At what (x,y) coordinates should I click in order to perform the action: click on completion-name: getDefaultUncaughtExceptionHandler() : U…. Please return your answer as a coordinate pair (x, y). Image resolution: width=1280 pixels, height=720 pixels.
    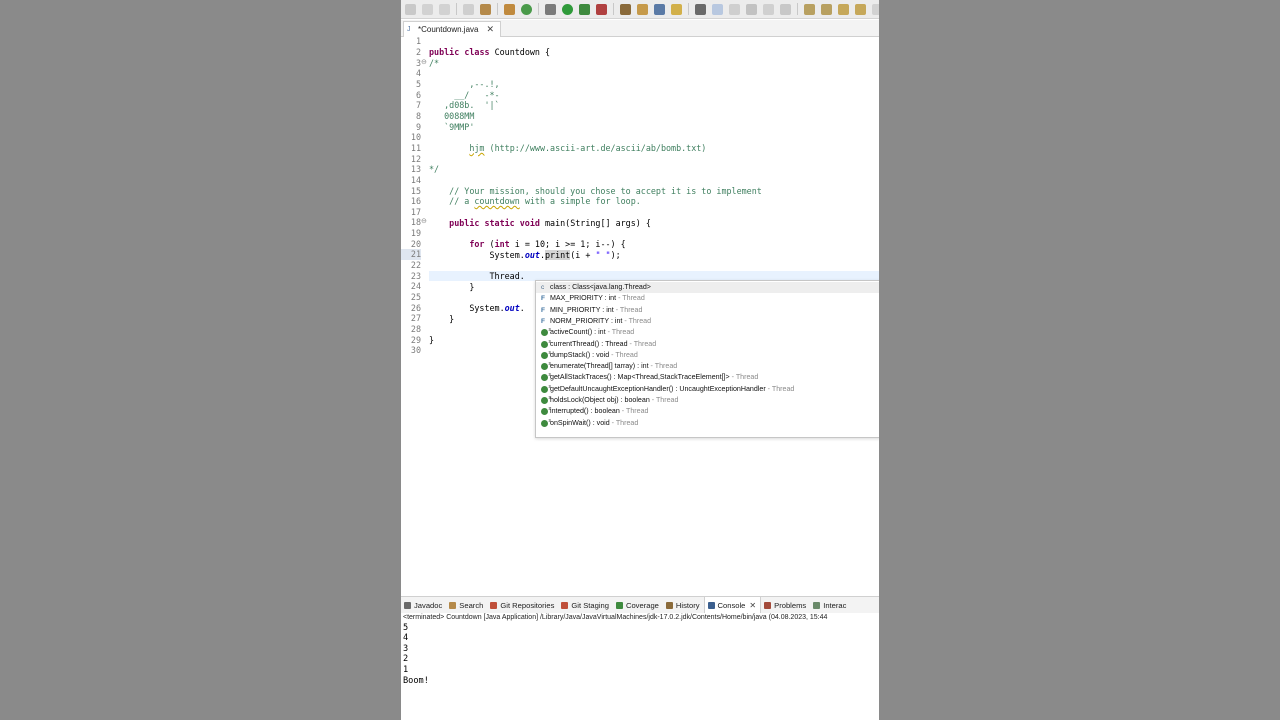
    Looking at the image, I should click on (658, 388).